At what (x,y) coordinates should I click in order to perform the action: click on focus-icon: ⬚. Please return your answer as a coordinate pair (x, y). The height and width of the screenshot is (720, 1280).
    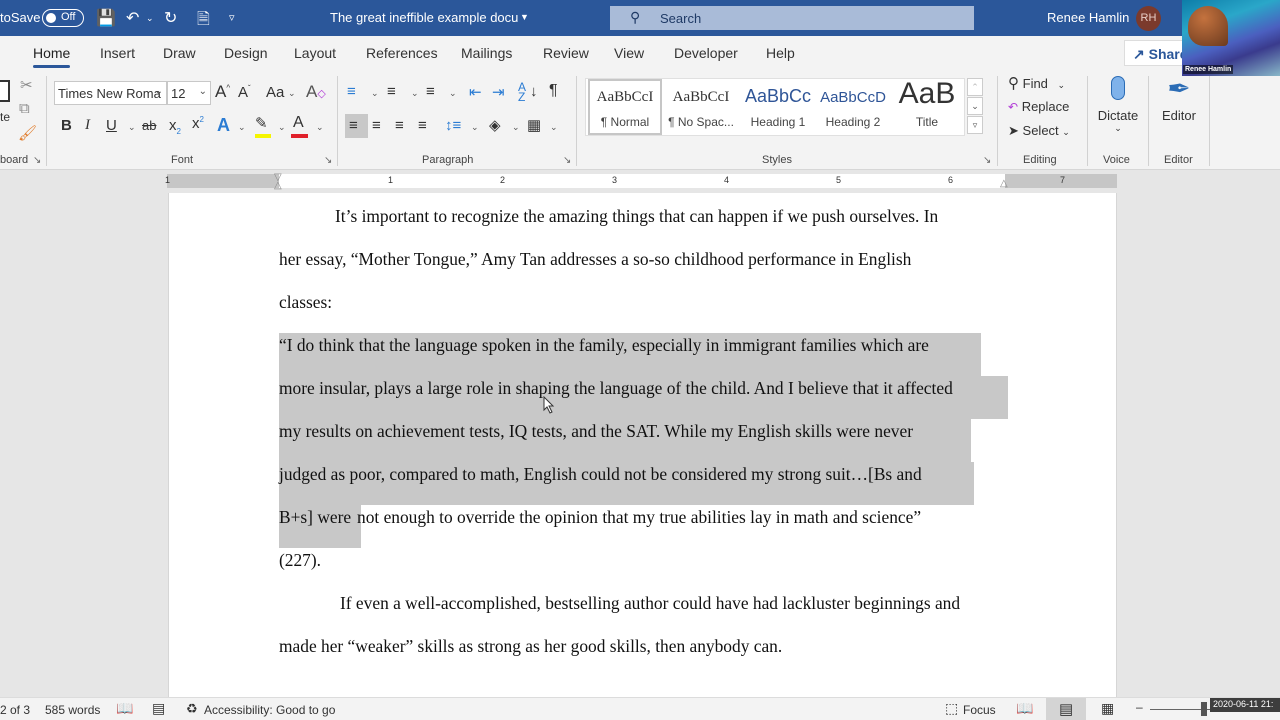
    Looking at the image, I should click on (951, 708).